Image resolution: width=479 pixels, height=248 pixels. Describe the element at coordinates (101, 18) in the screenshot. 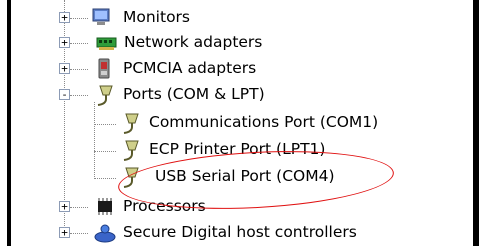

I see `monitor-icon` at that location.